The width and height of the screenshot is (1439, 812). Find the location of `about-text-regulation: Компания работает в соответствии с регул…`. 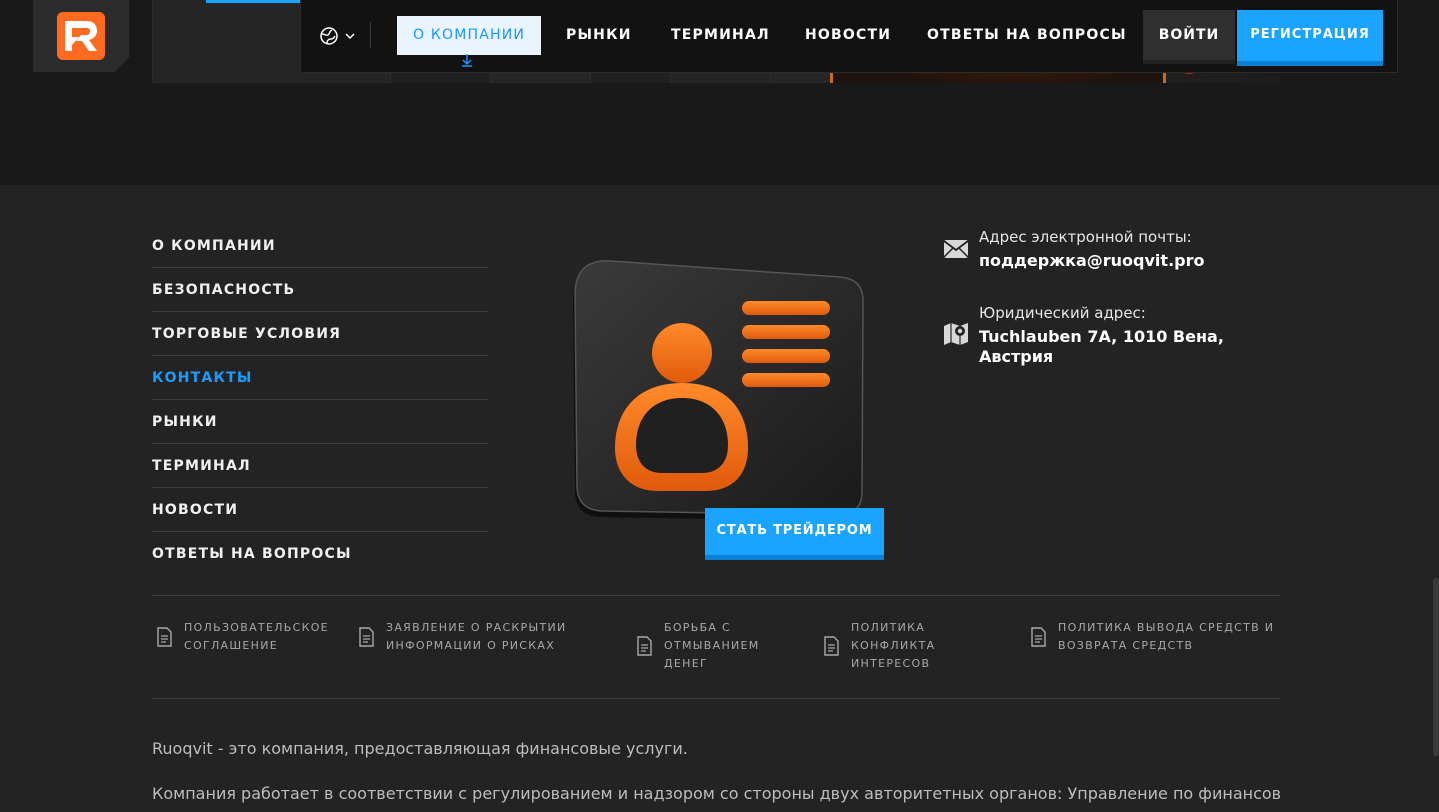

about-text-regulation: Компания работает в соответствии с регул… is located at coordinates (717, 793).